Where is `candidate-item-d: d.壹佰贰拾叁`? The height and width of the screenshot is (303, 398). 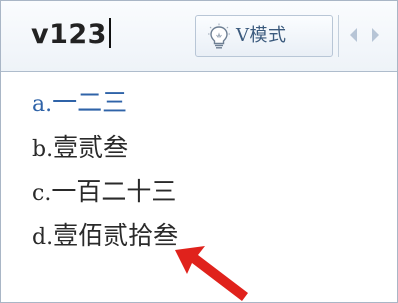 candidate-item-d: d.壹佰贰拾叁 is located at coordinates (105, 236).